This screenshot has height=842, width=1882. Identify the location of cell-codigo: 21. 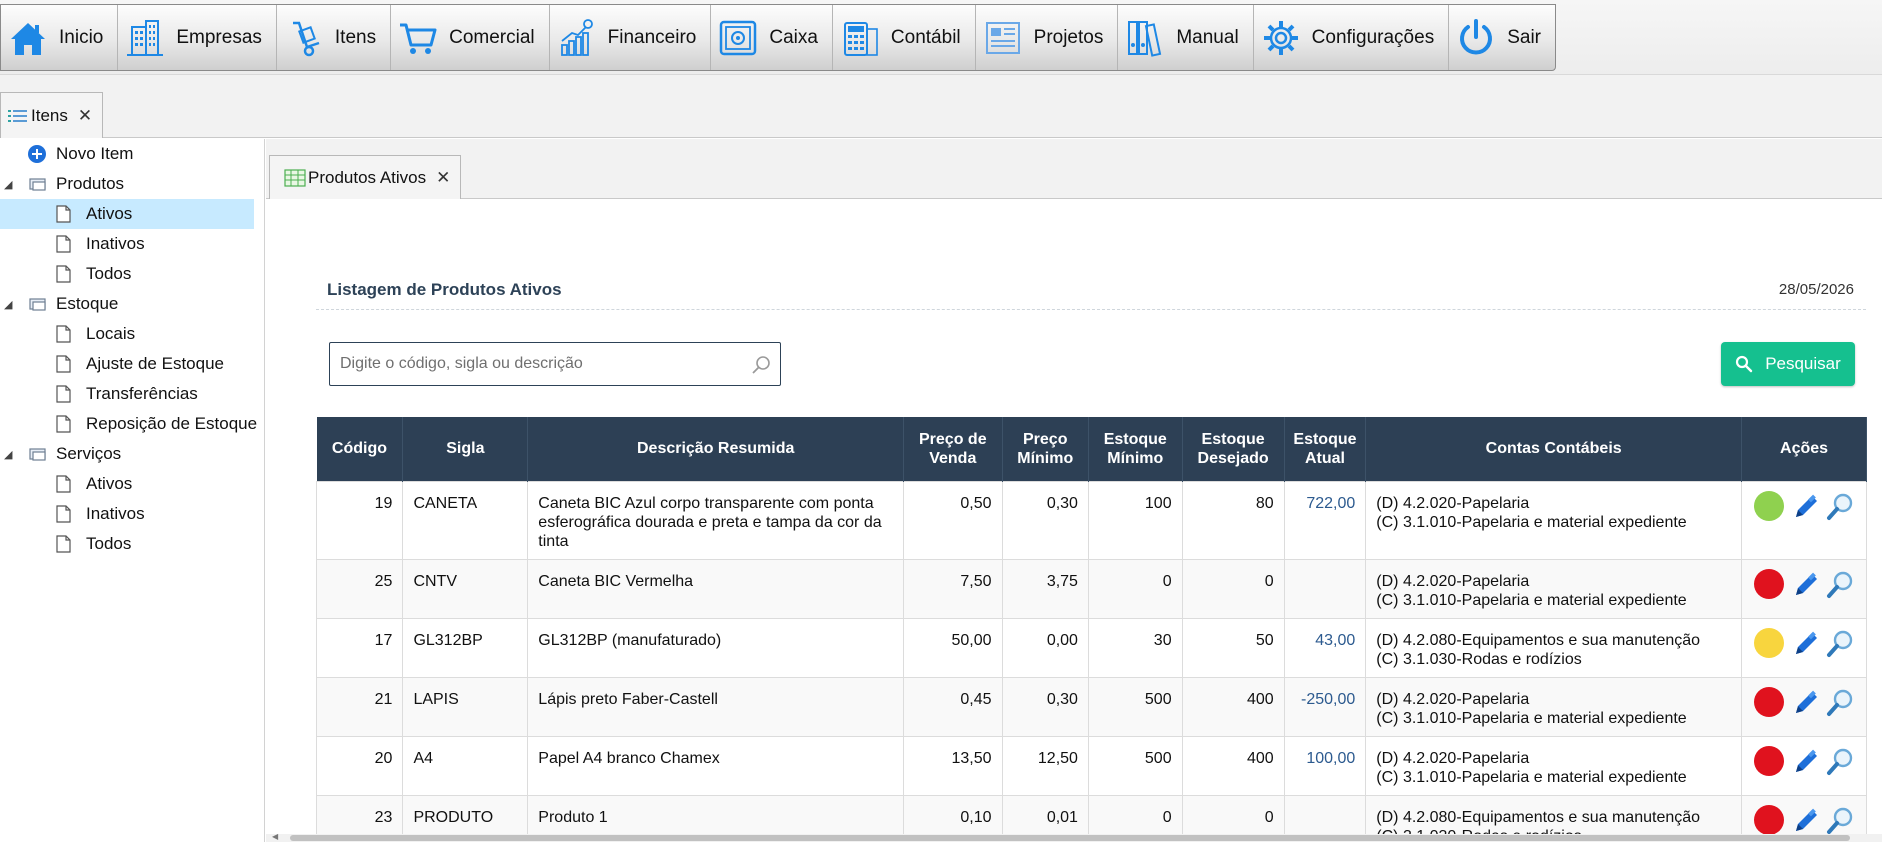
(360, 706).